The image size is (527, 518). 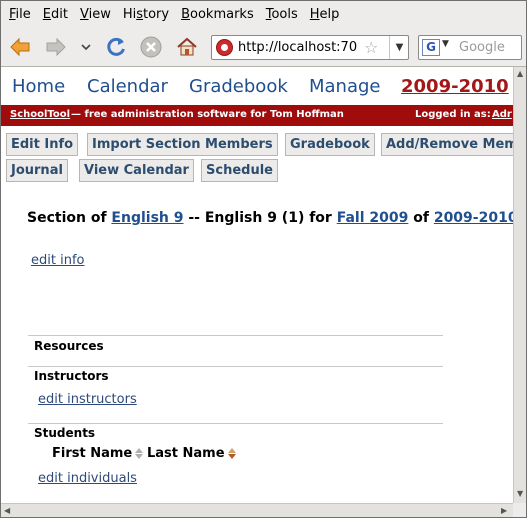 I want to click on search-bar: G ▼ Google, so click(x=470, y=47).